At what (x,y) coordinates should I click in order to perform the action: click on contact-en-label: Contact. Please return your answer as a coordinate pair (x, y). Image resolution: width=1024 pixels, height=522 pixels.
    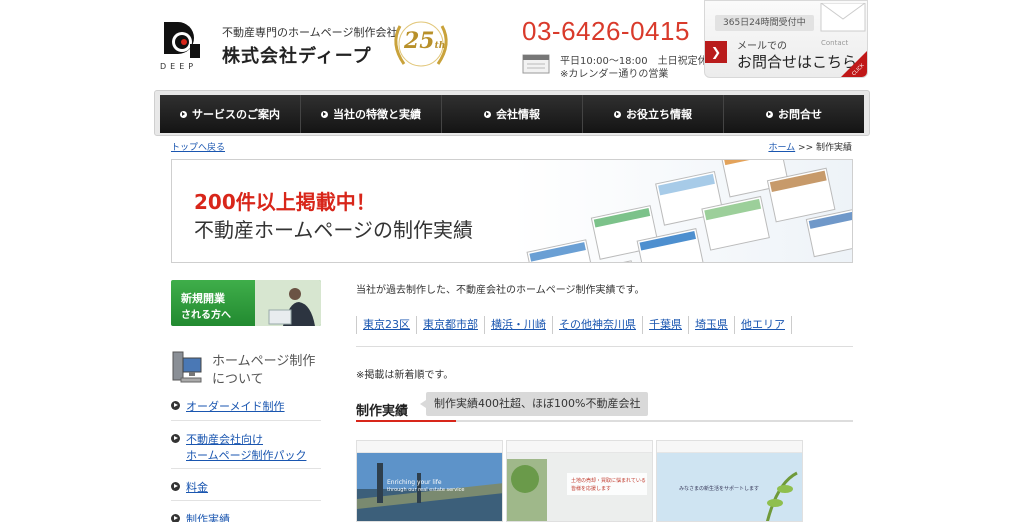
    Looking at the image, I should click on (835, 43).